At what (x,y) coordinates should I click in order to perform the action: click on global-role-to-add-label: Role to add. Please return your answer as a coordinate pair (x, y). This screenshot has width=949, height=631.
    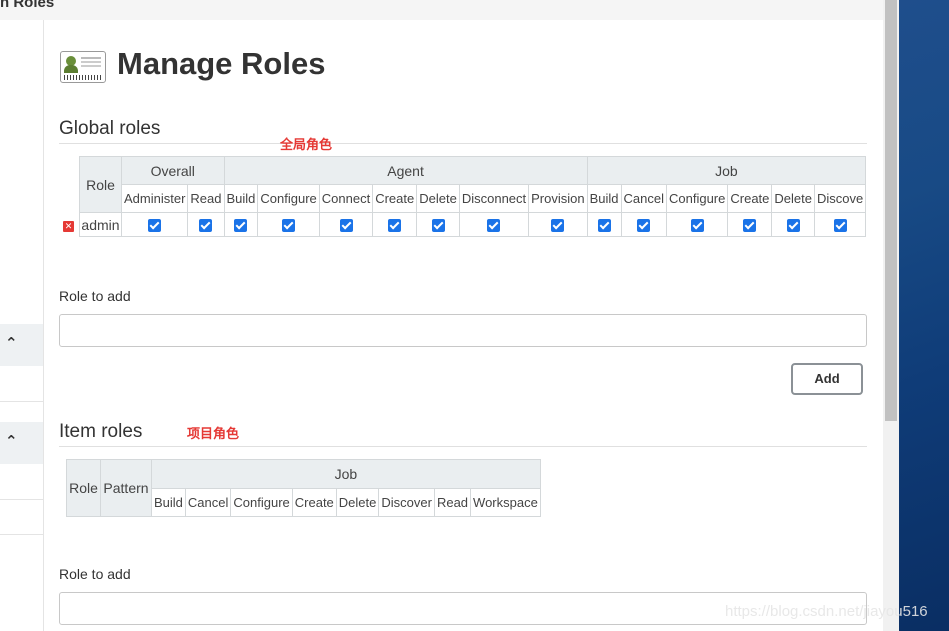
    Looking at the image, I should click on (95, 296).